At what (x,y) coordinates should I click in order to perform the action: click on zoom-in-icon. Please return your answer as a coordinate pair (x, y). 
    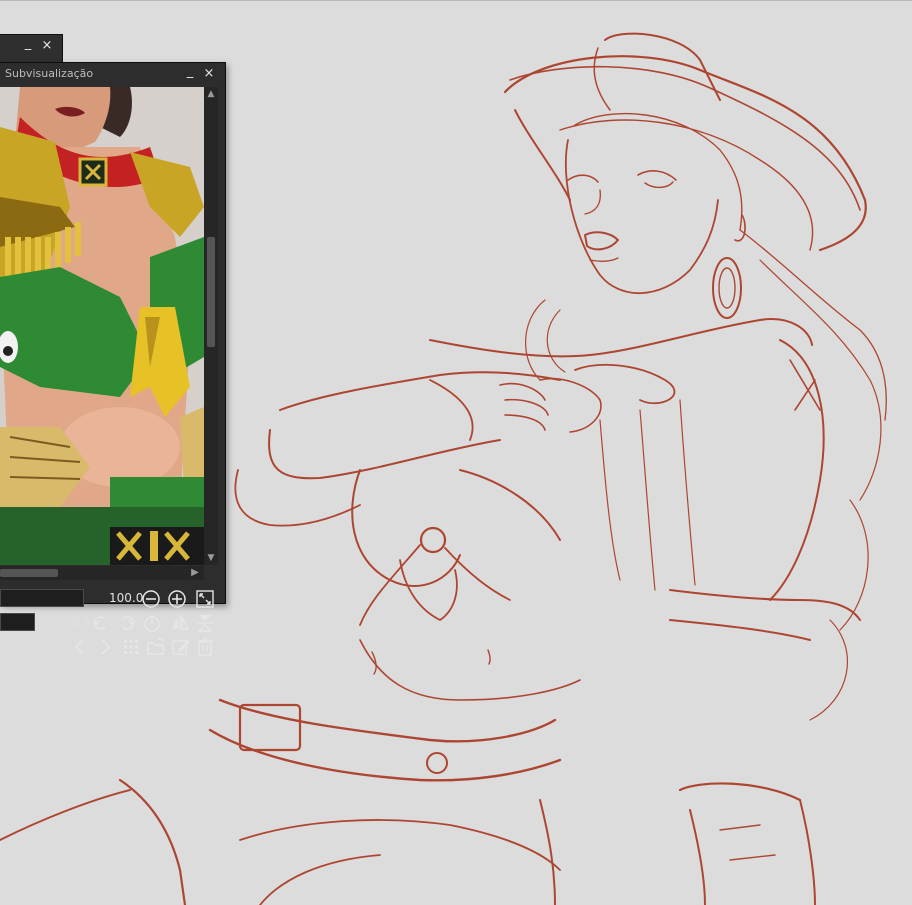
    Looking at the image, I should click on (177, 599).